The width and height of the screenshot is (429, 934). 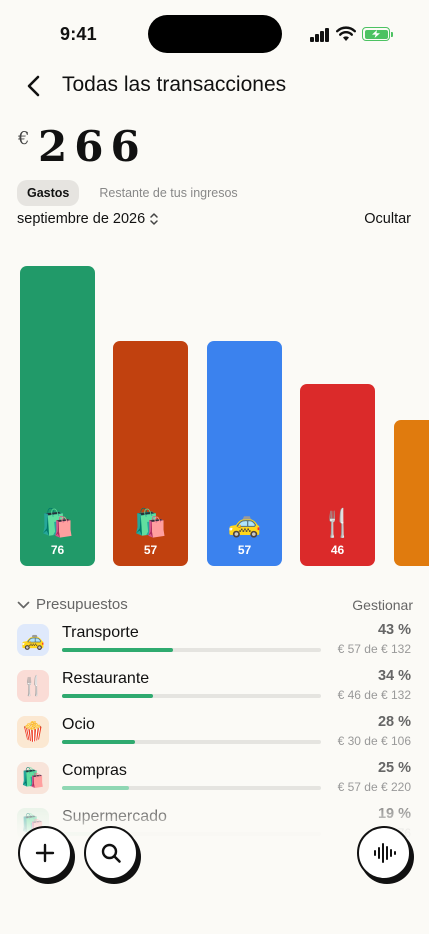 What do you see at coordinates (377, 34) in the screenshot?
I see `battery-charging-icon` at bounding box center [377, 34].